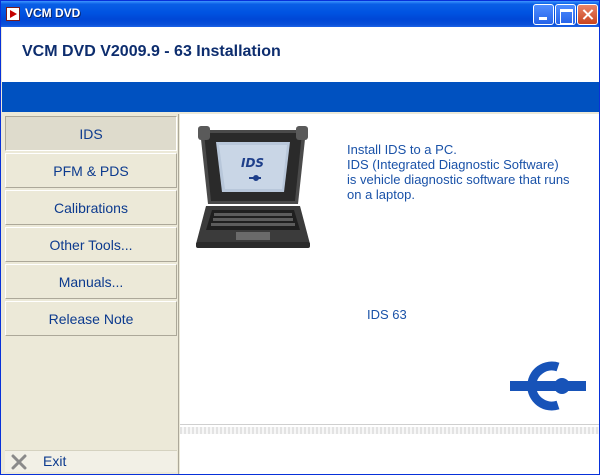 This screenshot has height=475, width=600. Describe the element at coordinates (53, 13) in the screenshot. I see `window-title: VCM DVD` at that location.